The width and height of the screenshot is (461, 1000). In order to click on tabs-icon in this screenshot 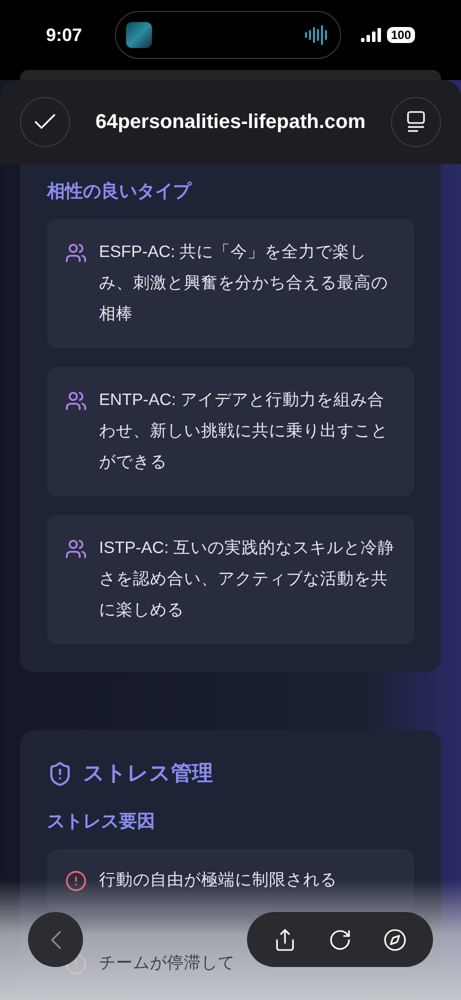, I will do `click(416, 122)`.